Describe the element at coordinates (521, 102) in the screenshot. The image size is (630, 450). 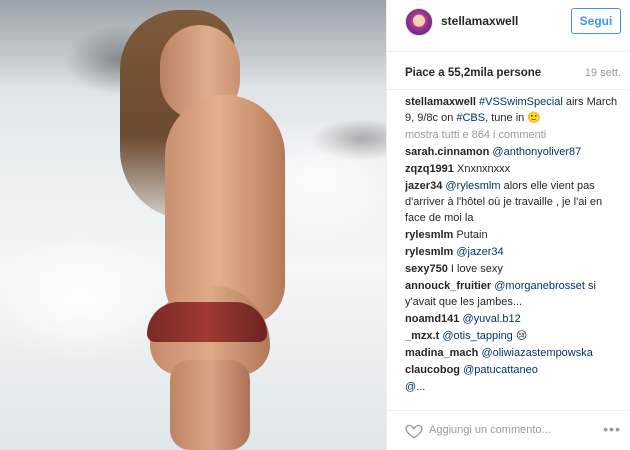
I see `caption-hashtag-1: #VSSwimSpecial` at that location.